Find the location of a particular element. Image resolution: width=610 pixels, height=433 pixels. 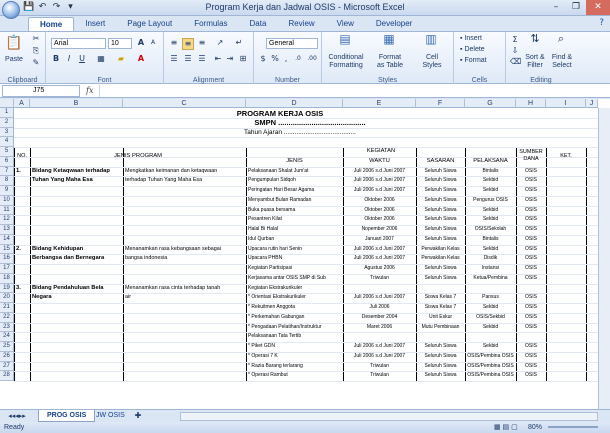

tab-formulas: Formulas is located at coordinates (210, 24).